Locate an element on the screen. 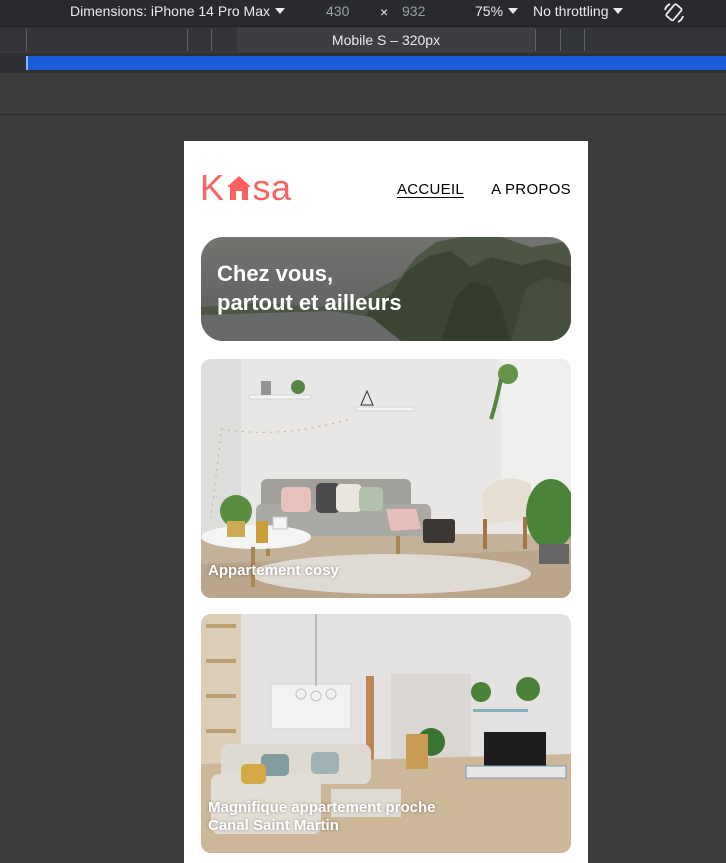 The height and width of the screenshot is (863, 726). device-dropdown: Dimensions: iPhone 14 Pro Max is located at coordinates (177, 11).